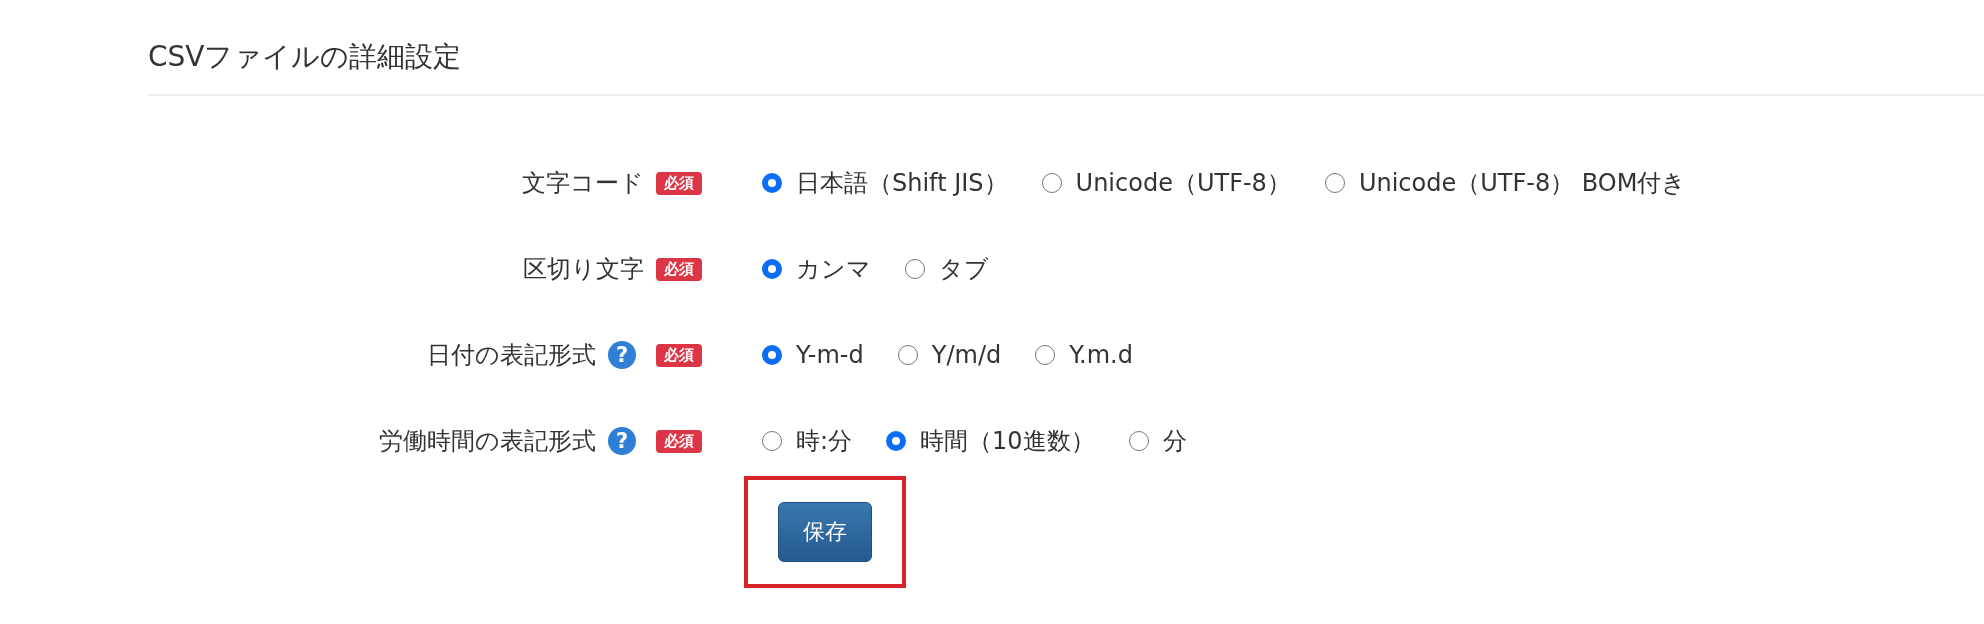  Describe the element at coordinates (1157, 441) in the screenshot. I see `radio-option: 分` at that location.